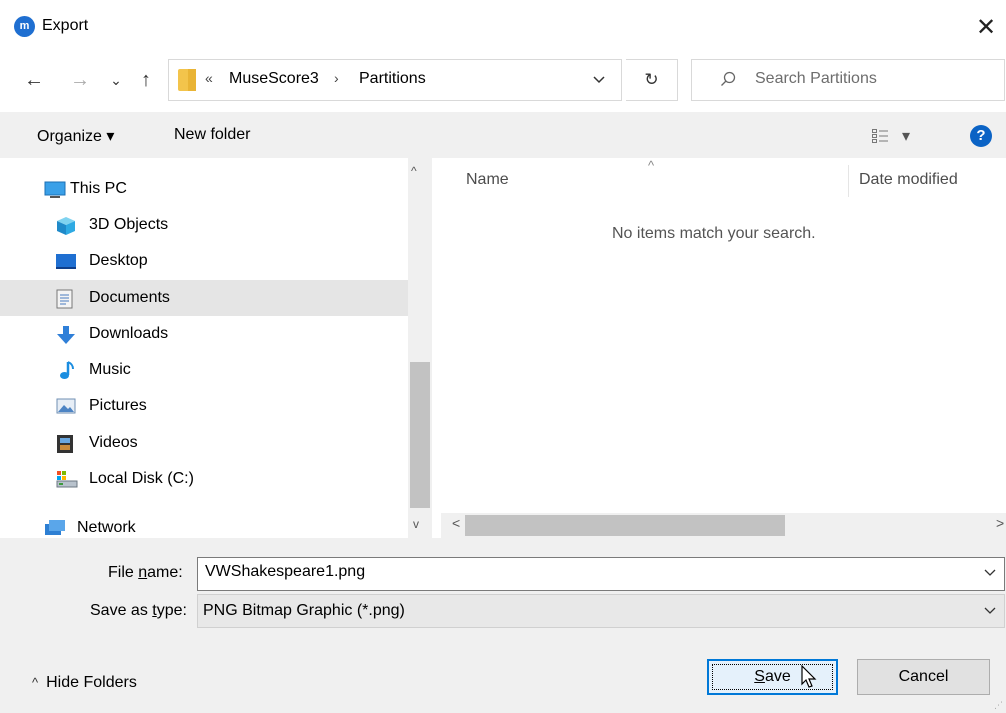 The width and height of the screenshot is (1006, 713). I want to click on address-dropdown-chevron-icon, so click(599, 80).